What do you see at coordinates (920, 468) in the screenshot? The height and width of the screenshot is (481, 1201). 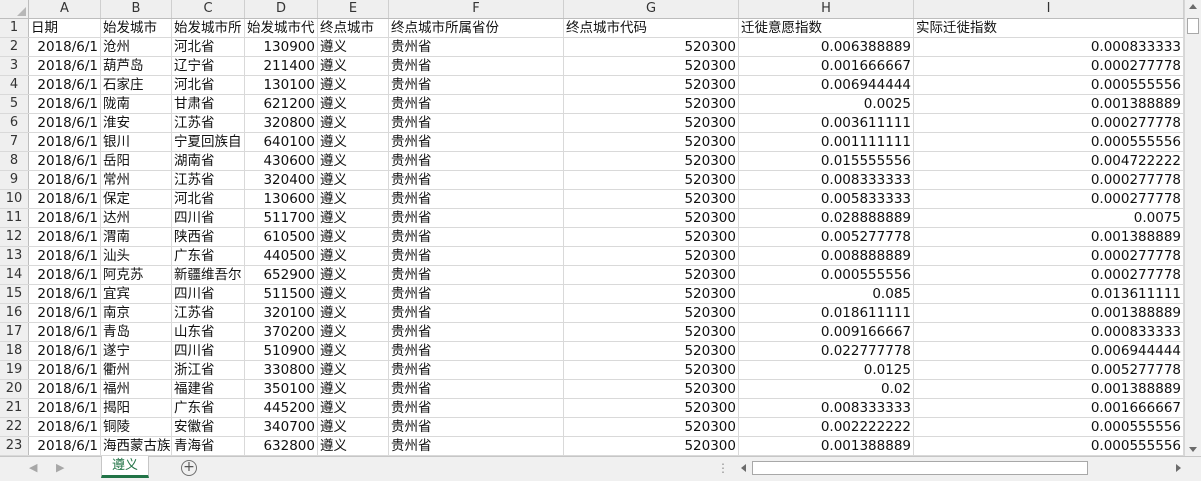 I see `horizontal-scroll-thumb` at bounding box center [920, 468].